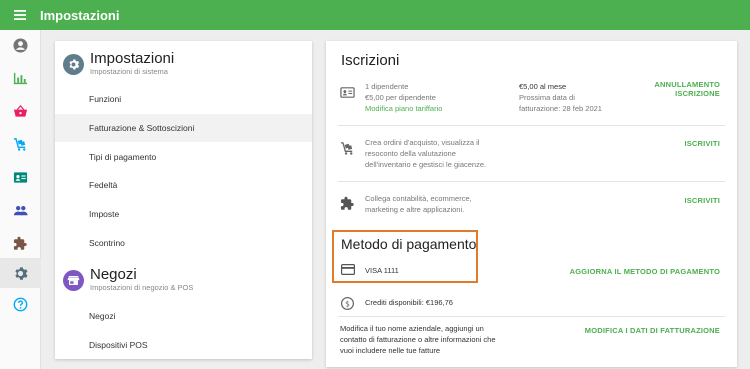 This screenshot has width=750, height=369. I want to click on next-billing-label: Prossima data di, so click(547, 97).